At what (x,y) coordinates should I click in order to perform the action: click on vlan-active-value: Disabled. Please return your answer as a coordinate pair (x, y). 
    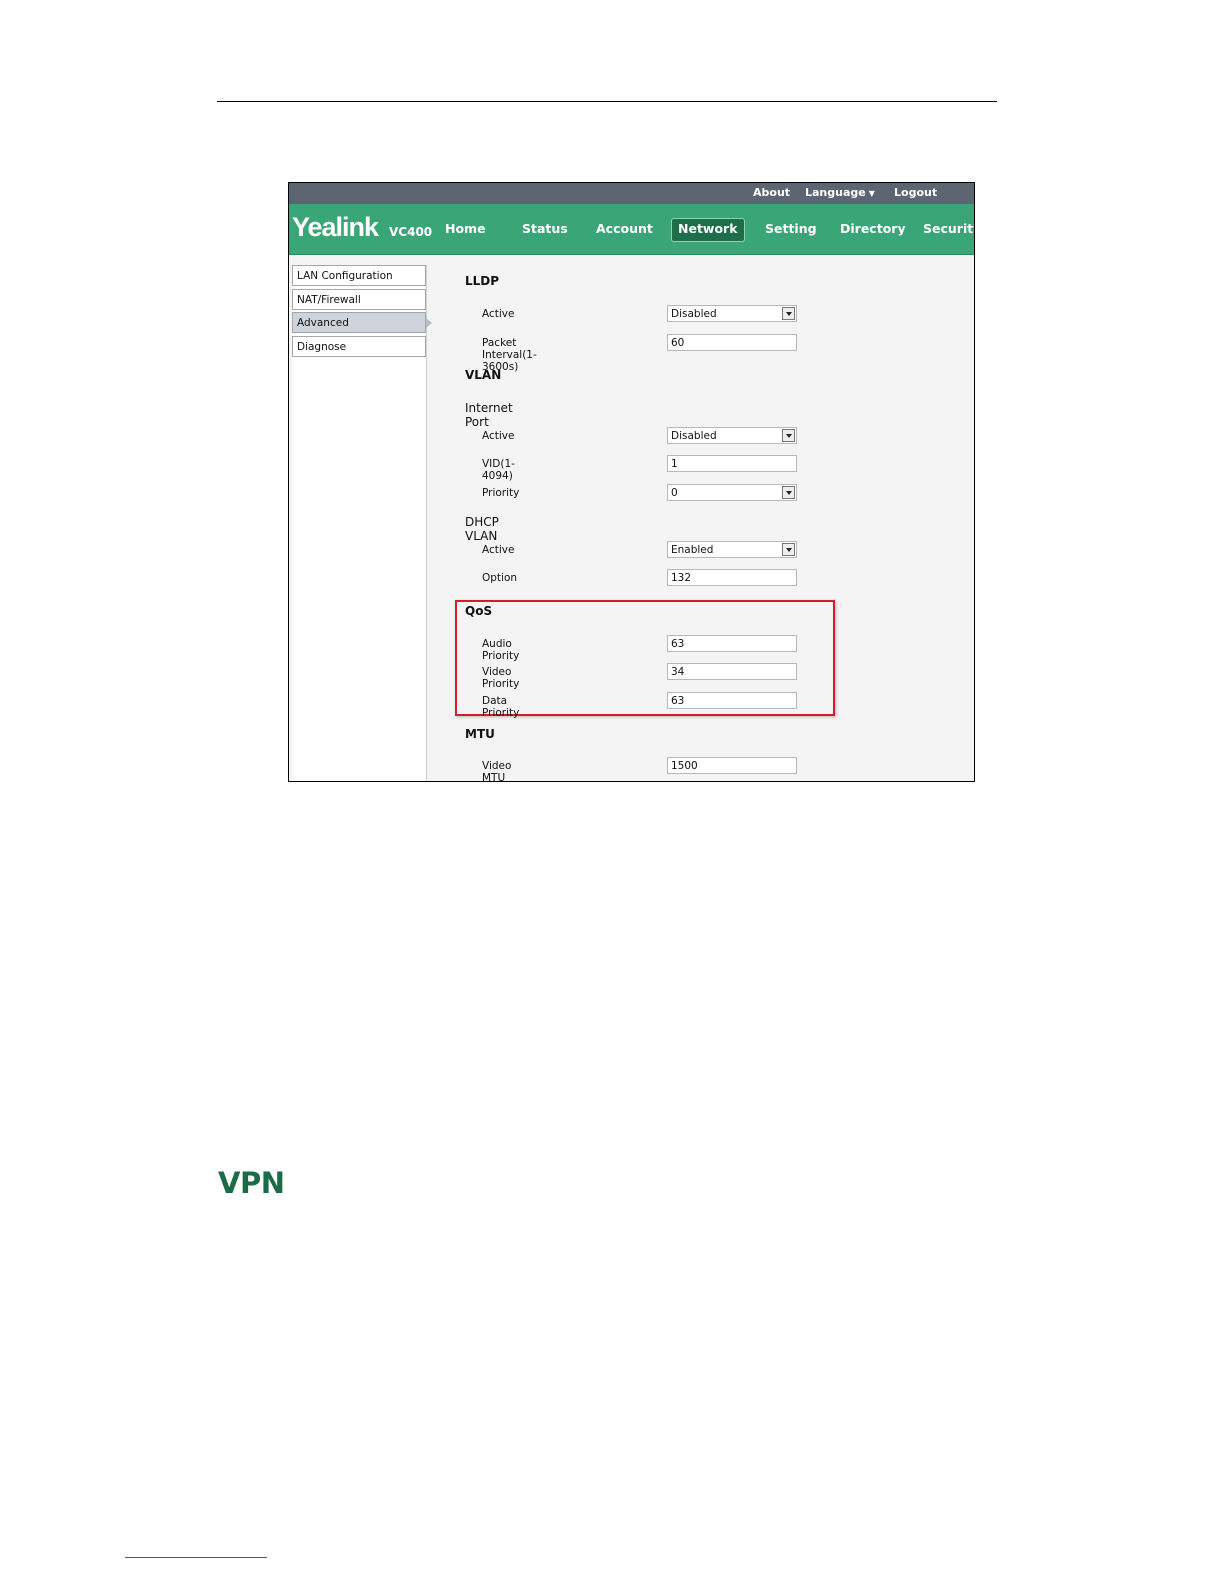
    Looking at the image, I should click on (694, 436).